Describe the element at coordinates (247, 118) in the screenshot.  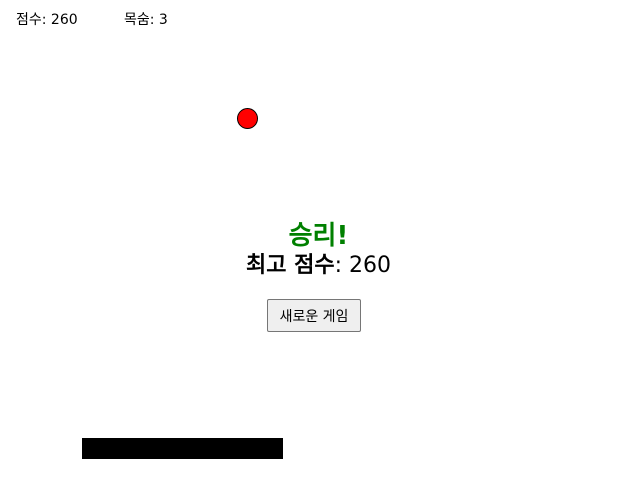
I see `ball` at that location.